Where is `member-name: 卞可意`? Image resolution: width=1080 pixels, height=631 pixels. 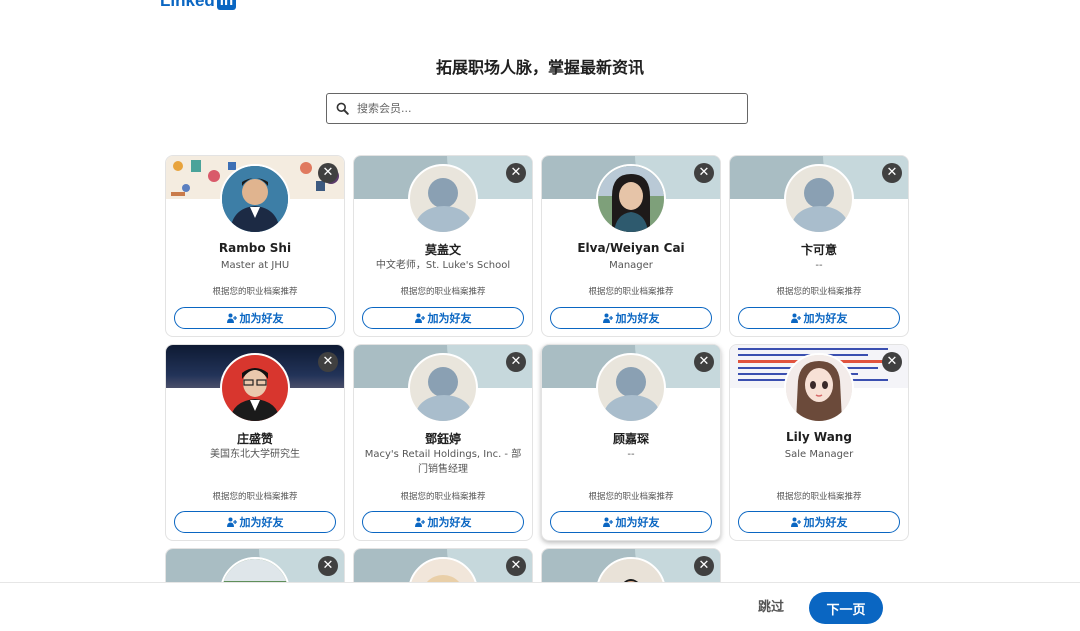 member-name: 卞可意 is located at coordinates (819, 249).